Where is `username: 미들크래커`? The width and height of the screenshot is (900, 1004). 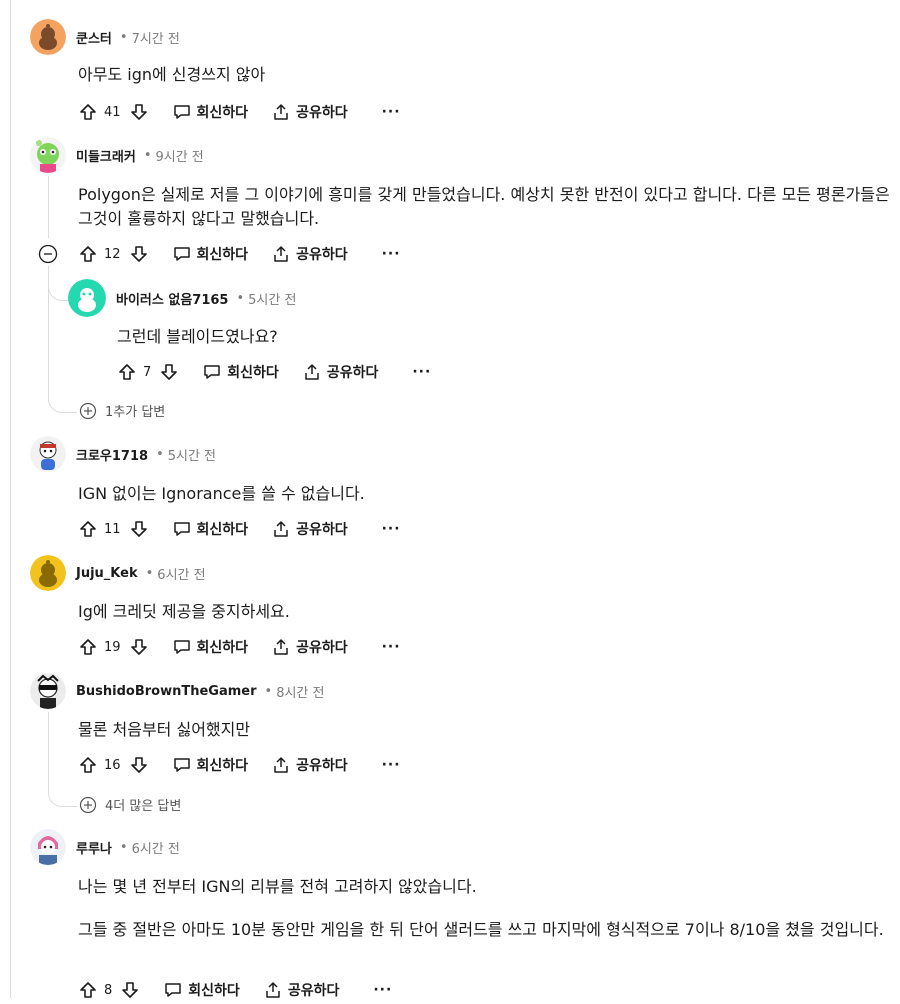 username: 미들크래커 is located at coordinates (106, 155).